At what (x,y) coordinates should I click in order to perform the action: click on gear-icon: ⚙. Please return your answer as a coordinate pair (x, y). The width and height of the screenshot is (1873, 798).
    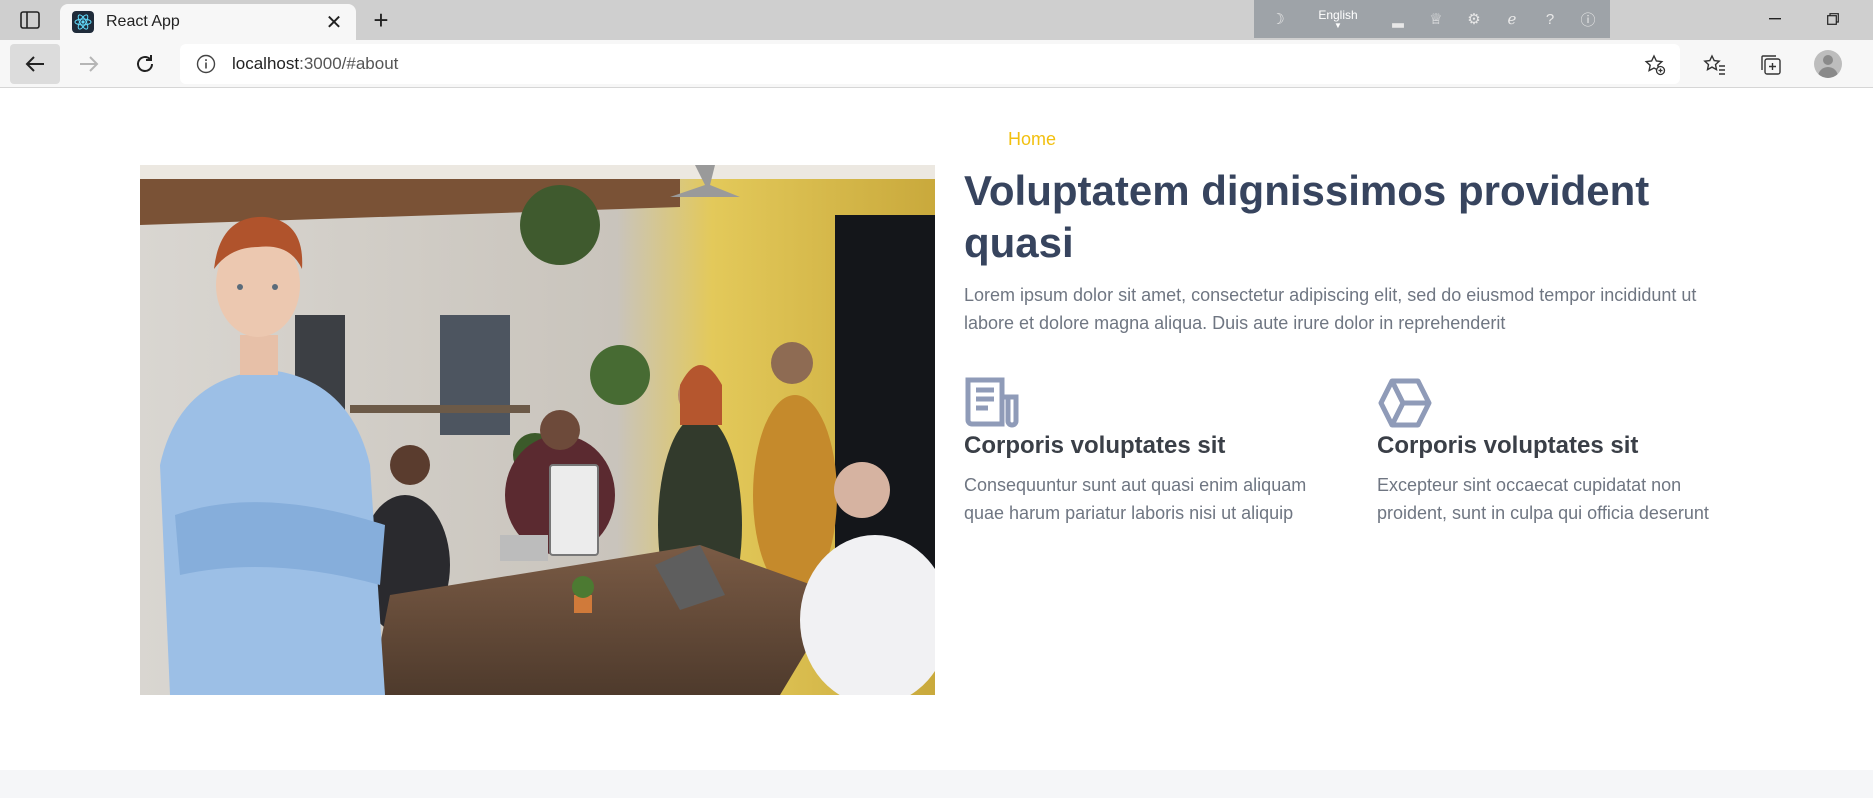
    Looking at the image, I should click on (1474, 19).